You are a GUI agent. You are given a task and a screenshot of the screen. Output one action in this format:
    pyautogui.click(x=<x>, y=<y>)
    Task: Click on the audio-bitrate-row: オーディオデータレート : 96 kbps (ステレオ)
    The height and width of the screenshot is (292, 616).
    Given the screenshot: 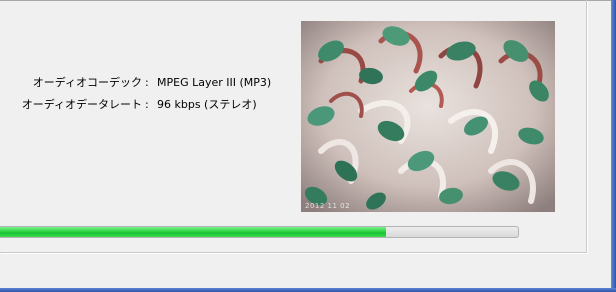 What is the action you would take?
    pyautogui.click(x=150, y=105)
    